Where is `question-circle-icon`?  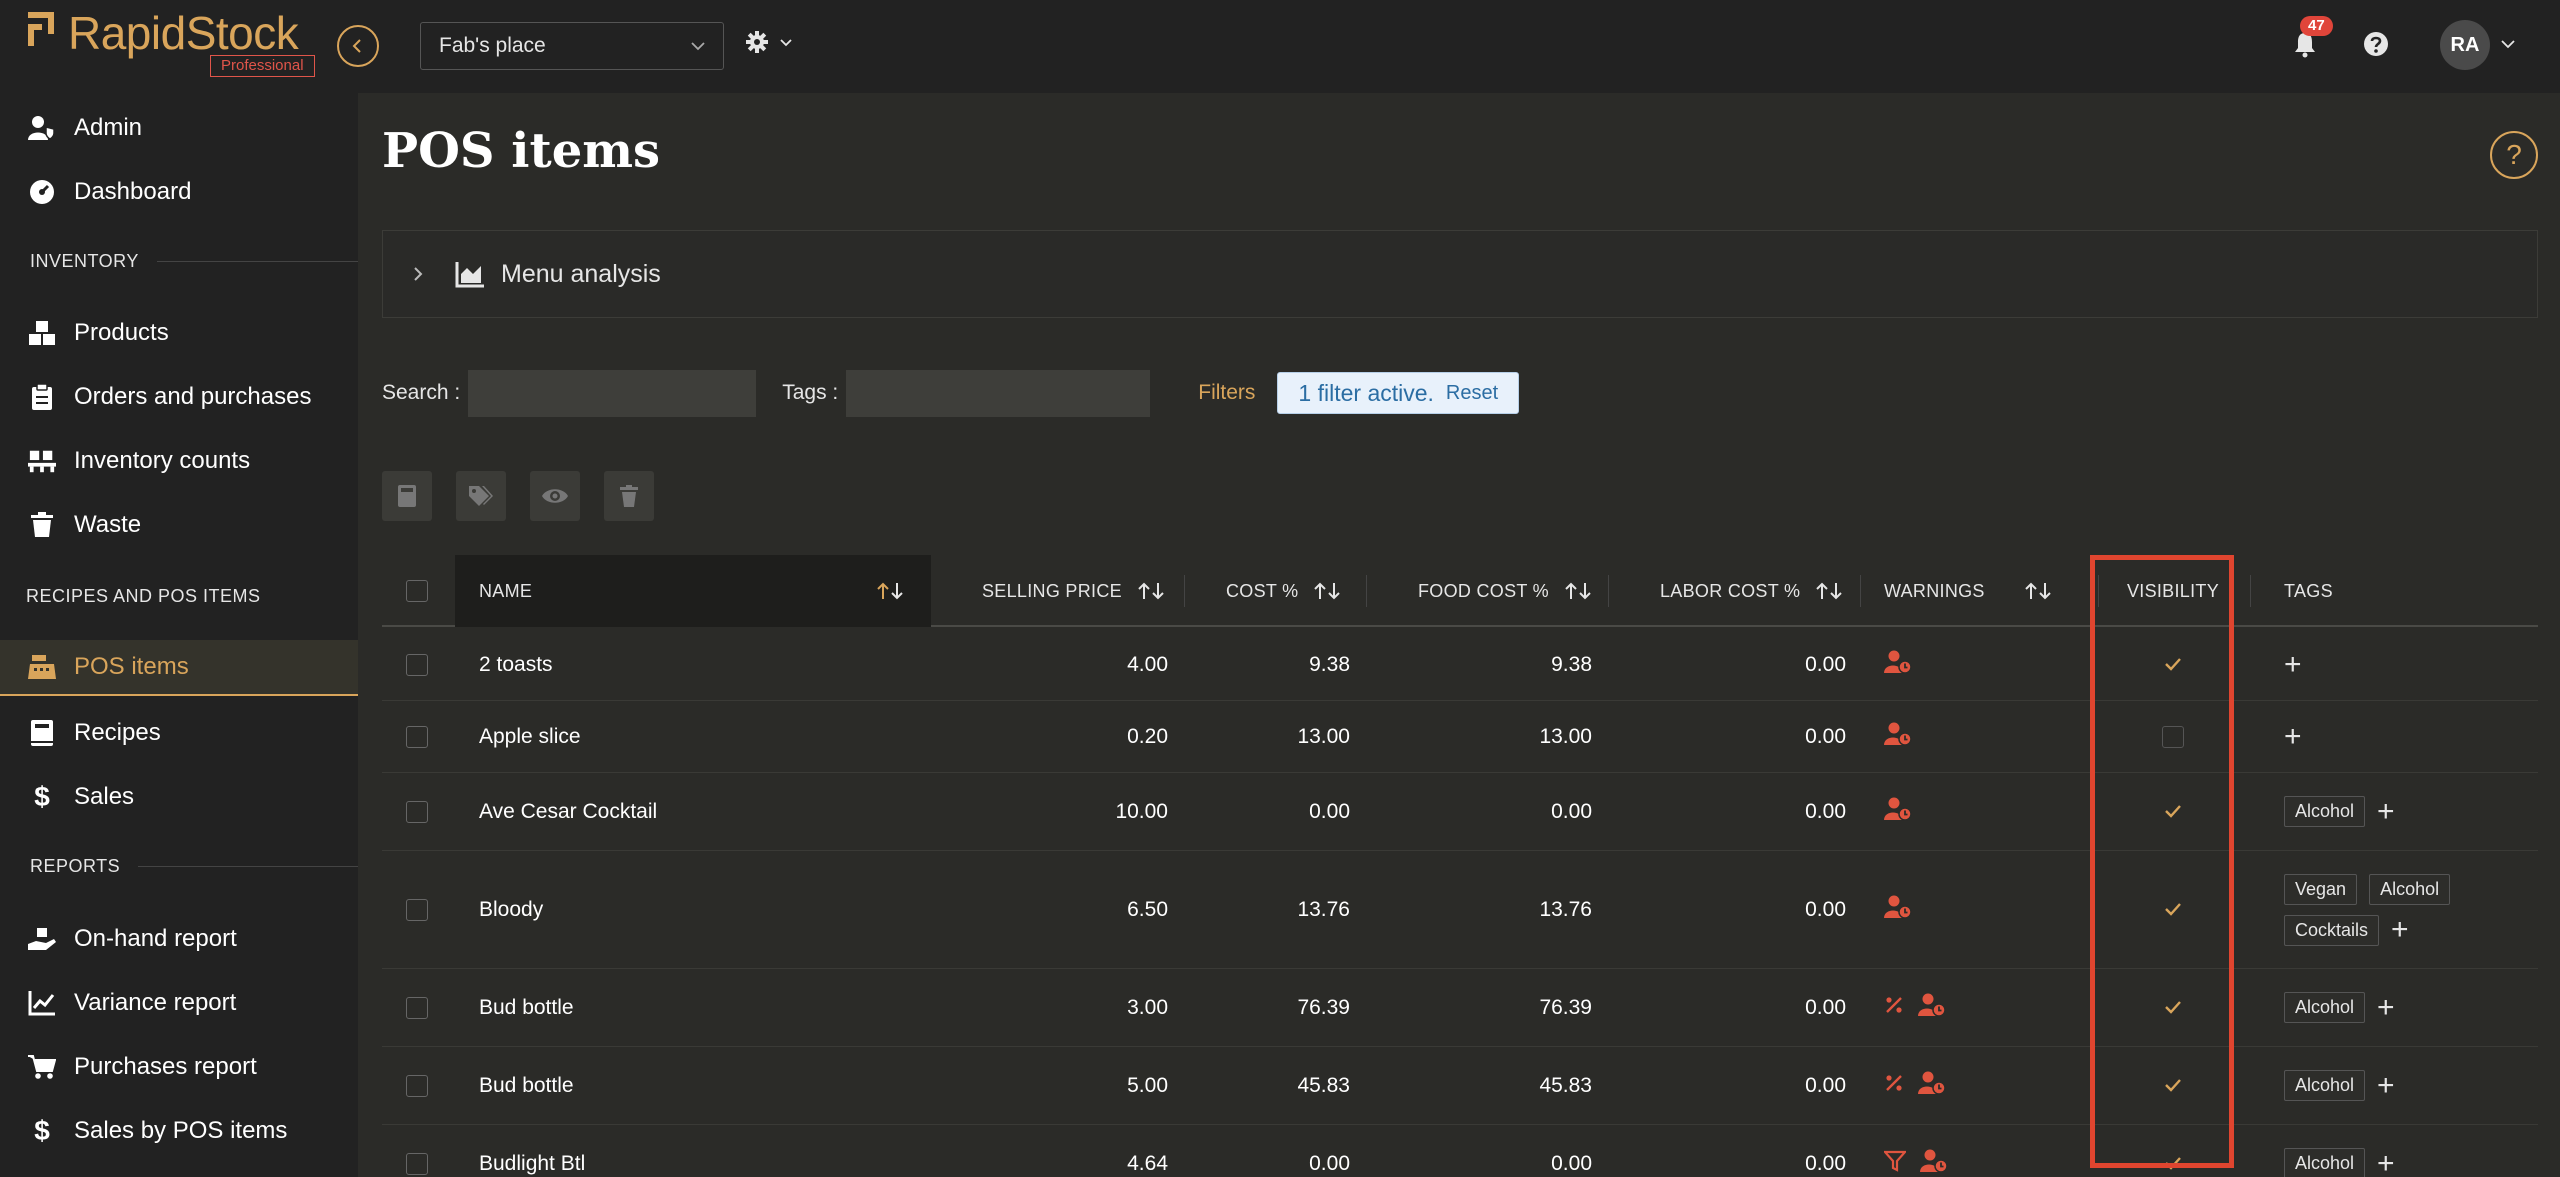 question-circle-icon is located at coordinates (2376, 44).